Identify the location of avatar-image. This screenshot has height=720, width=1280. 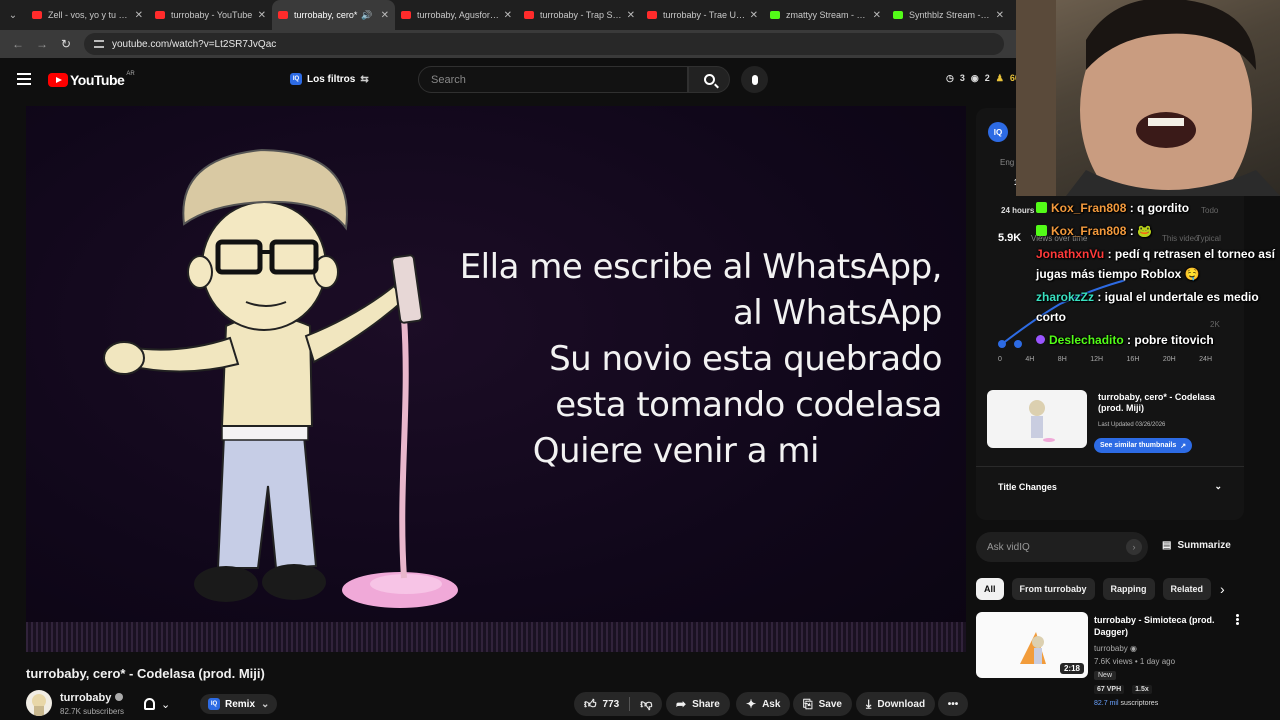
(39, 705).